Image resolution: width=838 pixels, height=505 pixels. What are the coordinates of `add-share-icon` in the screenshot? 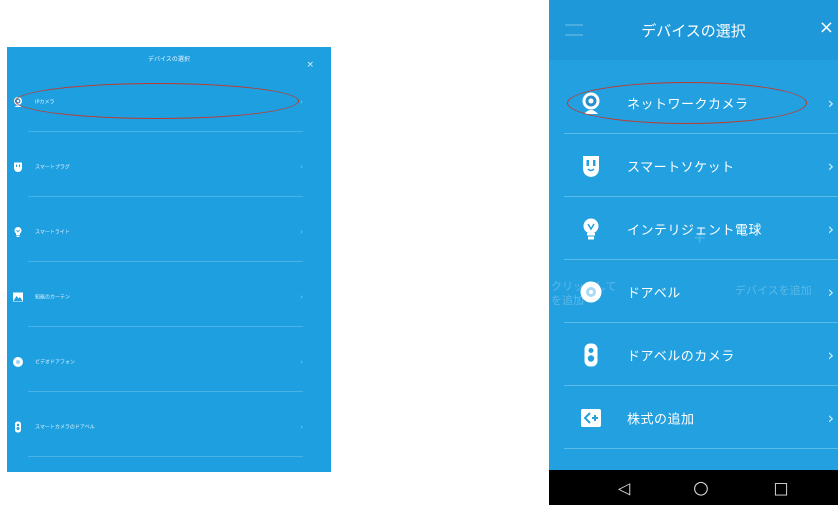 It's located at (591, 417).